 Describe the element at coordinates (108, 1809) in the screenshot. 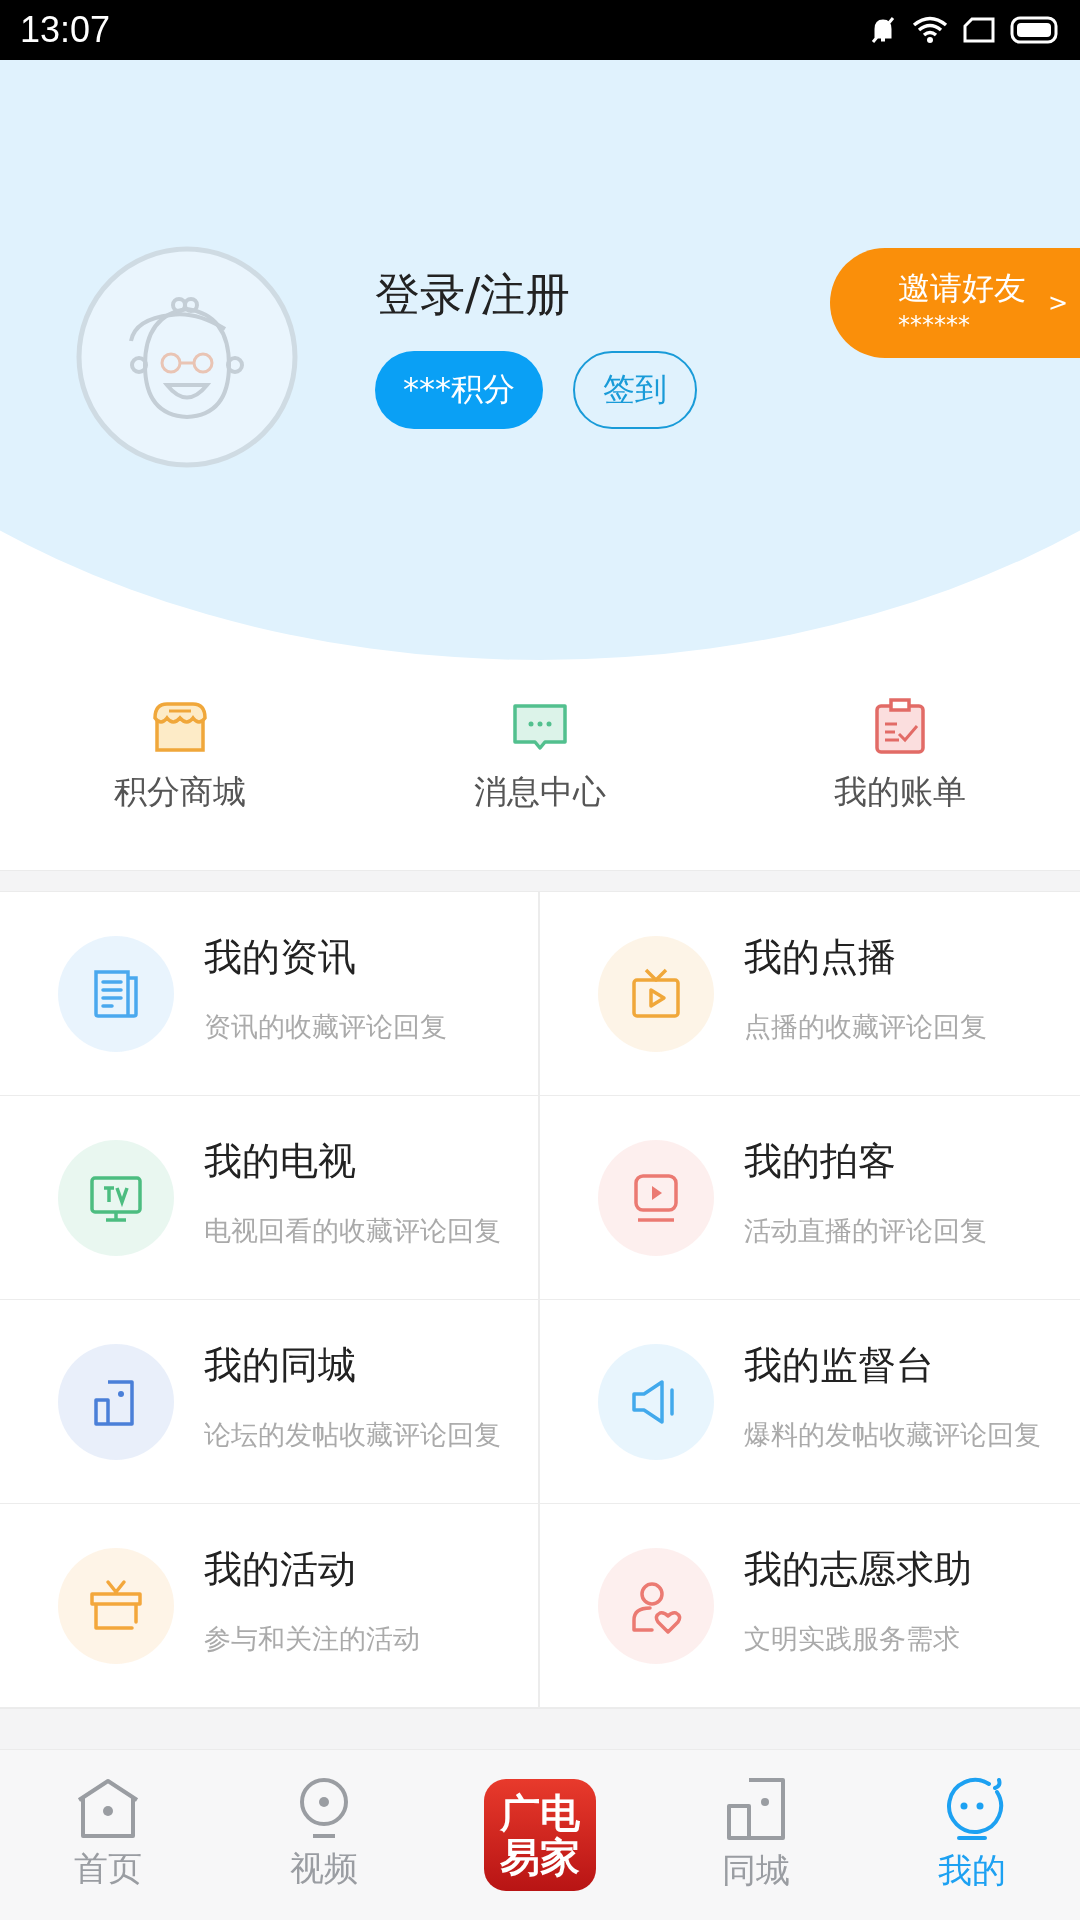

I see `home-icon` at that location.